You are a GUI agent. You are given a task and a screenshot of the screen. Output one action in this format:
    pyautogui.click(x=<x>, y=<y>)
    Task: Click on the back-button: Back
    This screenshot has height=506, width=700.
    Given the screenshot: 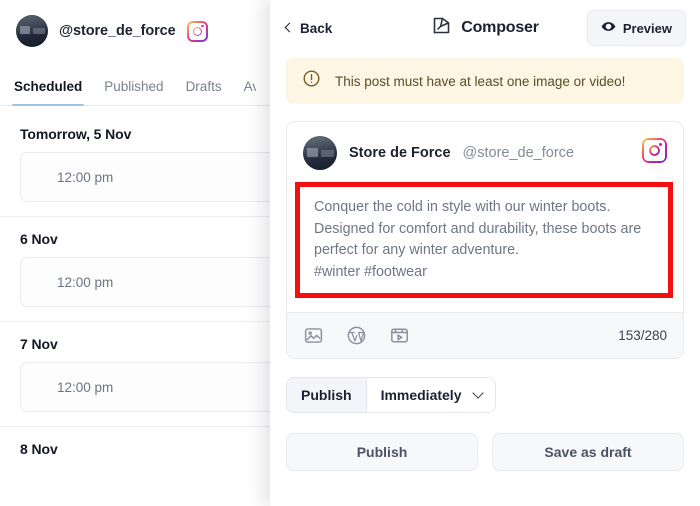 What is the action you would take?
    pyautogui.click(x=308, y=28)
    